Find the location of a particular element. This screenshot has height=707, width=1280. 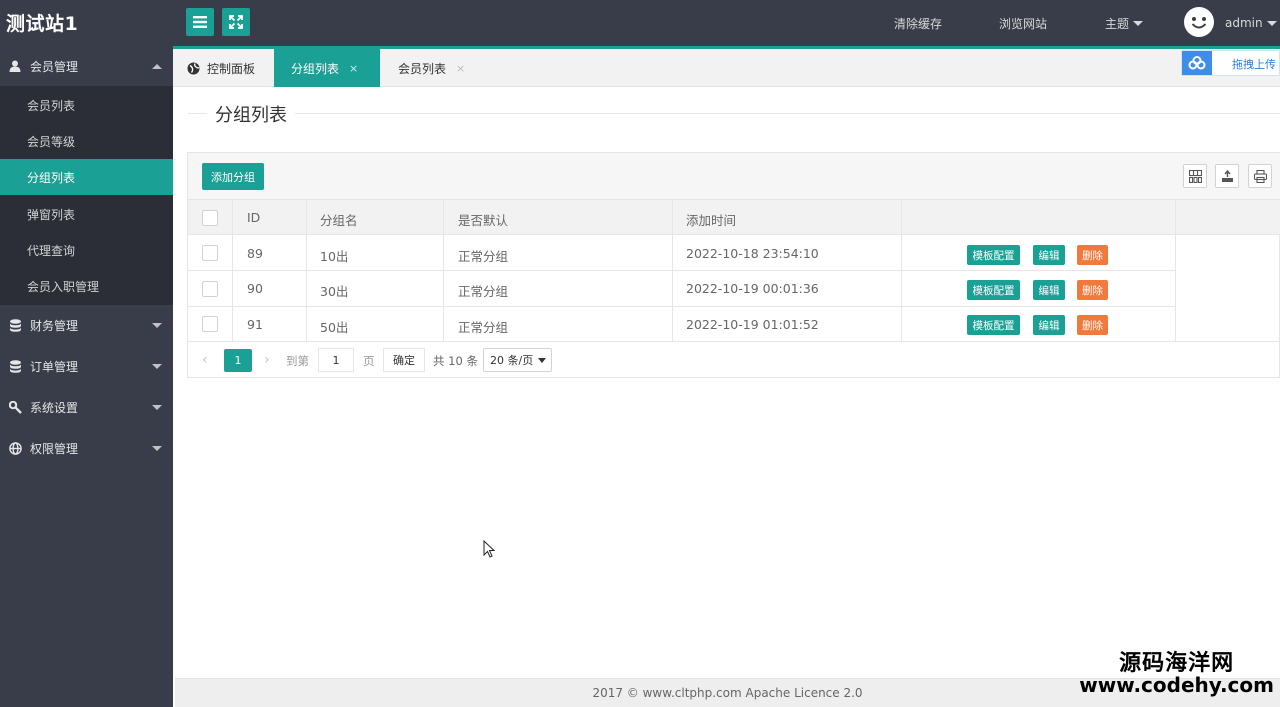

sidebar-item-group-list: 分组列表 is located at coordinates (86, 177).